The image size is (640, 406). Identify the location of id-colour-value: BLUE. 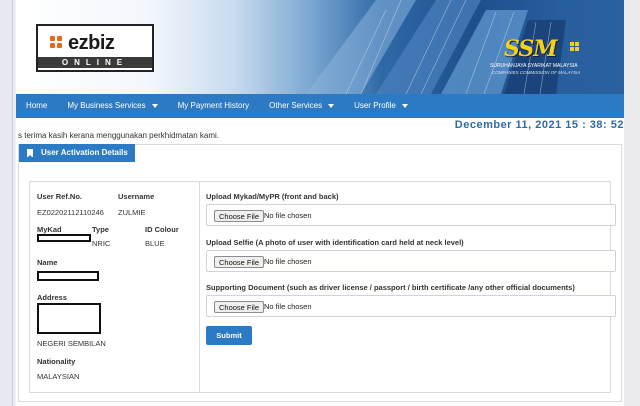
(155, 243).